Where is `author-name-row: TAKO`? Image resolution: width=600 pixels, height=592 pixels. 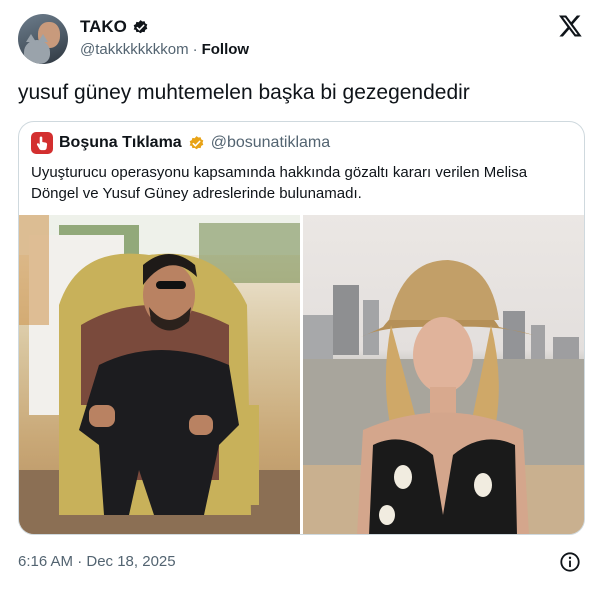 author-name-row: TAKO is located at coordinates (114, 27).